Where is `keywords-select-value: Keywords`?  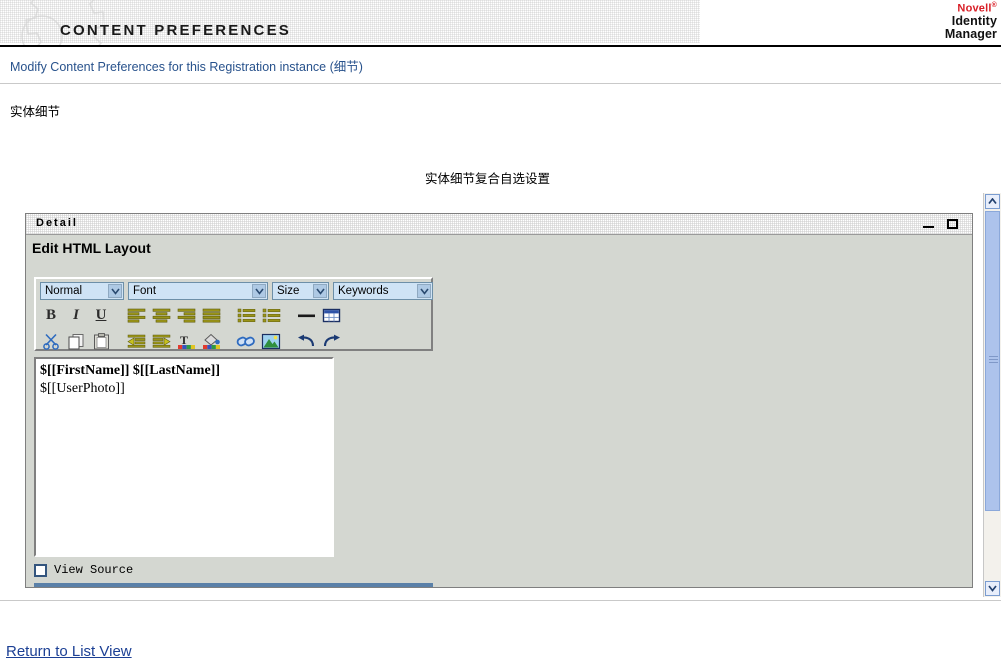
keywords-select-value: Keywords is located at coordinates (363, 291).